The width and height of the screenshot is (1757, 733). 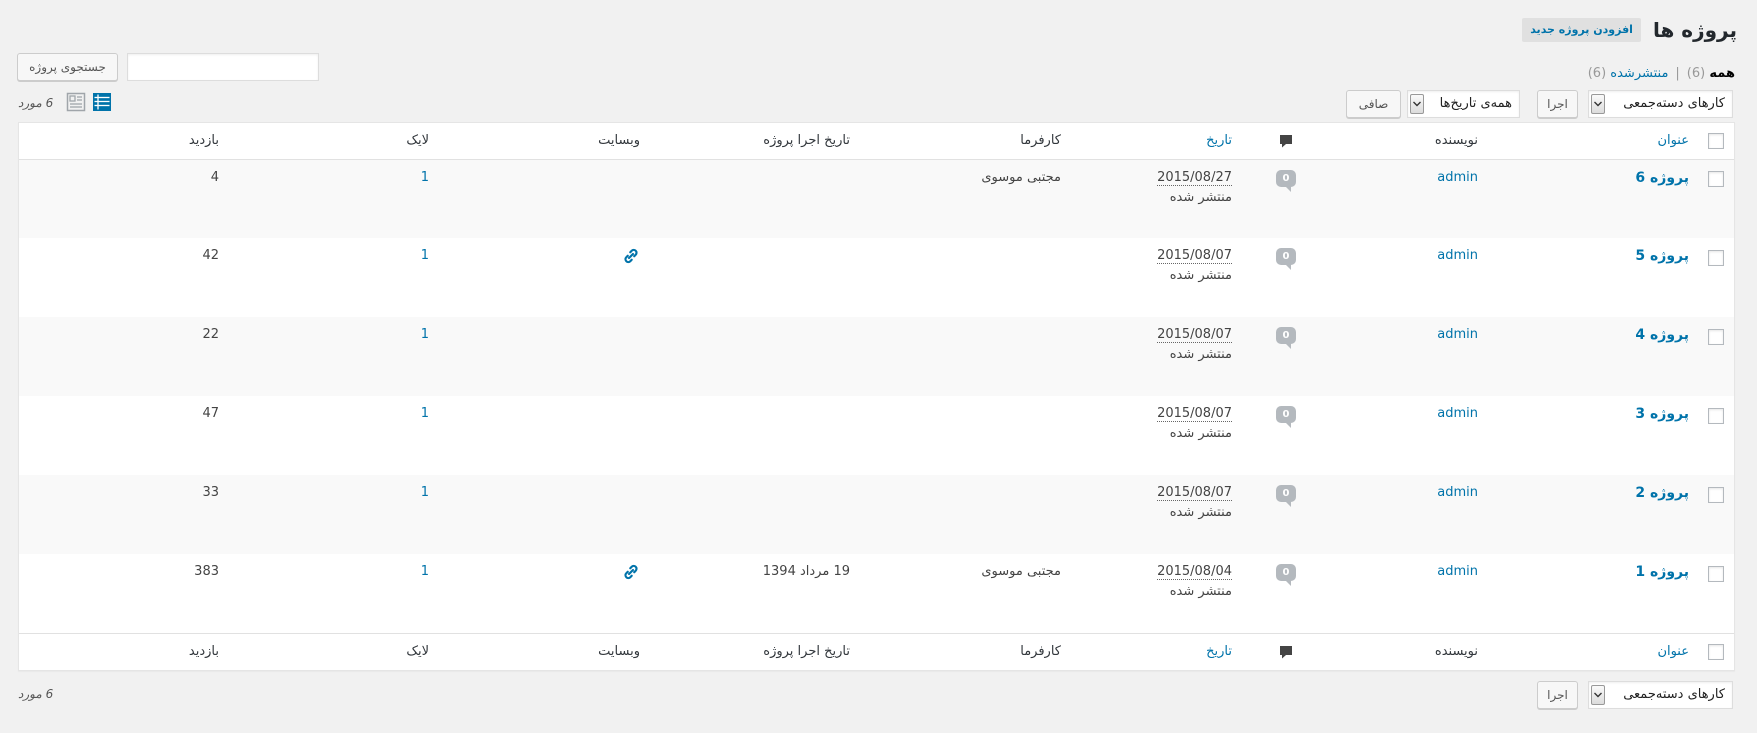 I want to click on table-row: پروژه 2 admin 0 2015/08/07 منتشر شده 1 33, so click(x=876, y=514).